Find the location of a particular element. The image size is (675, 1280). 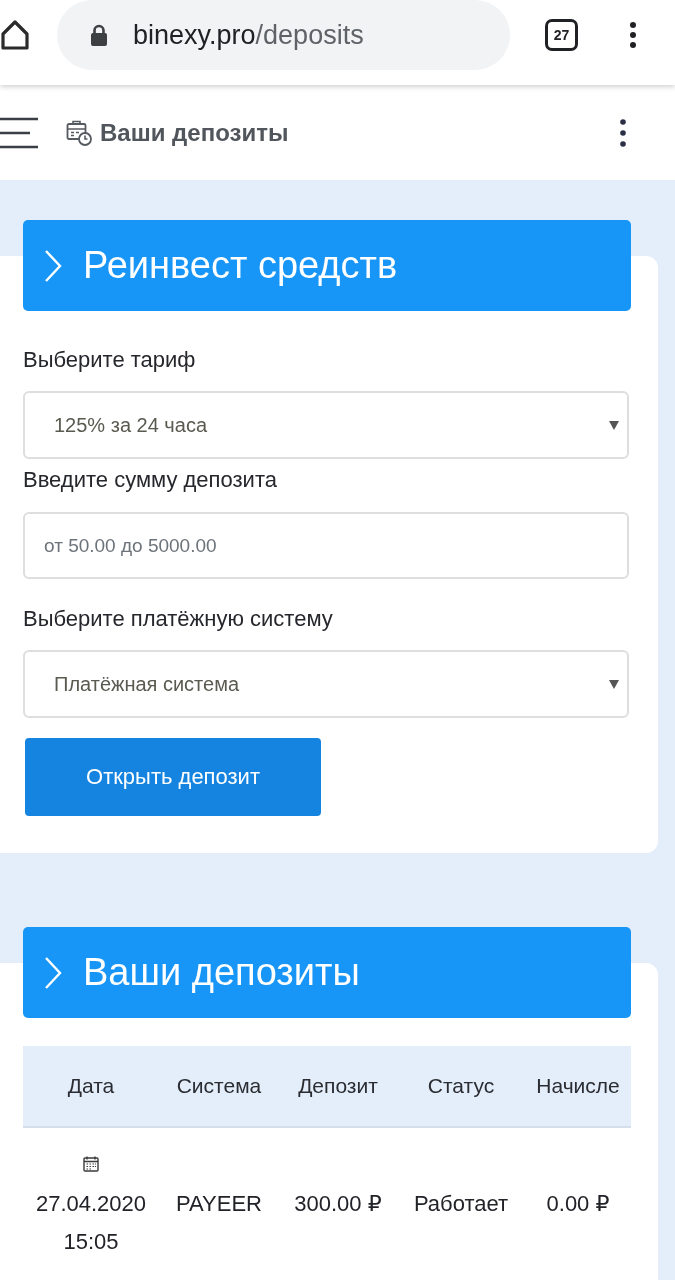

column-header: Начисле is located at coordinates (578, 1086).